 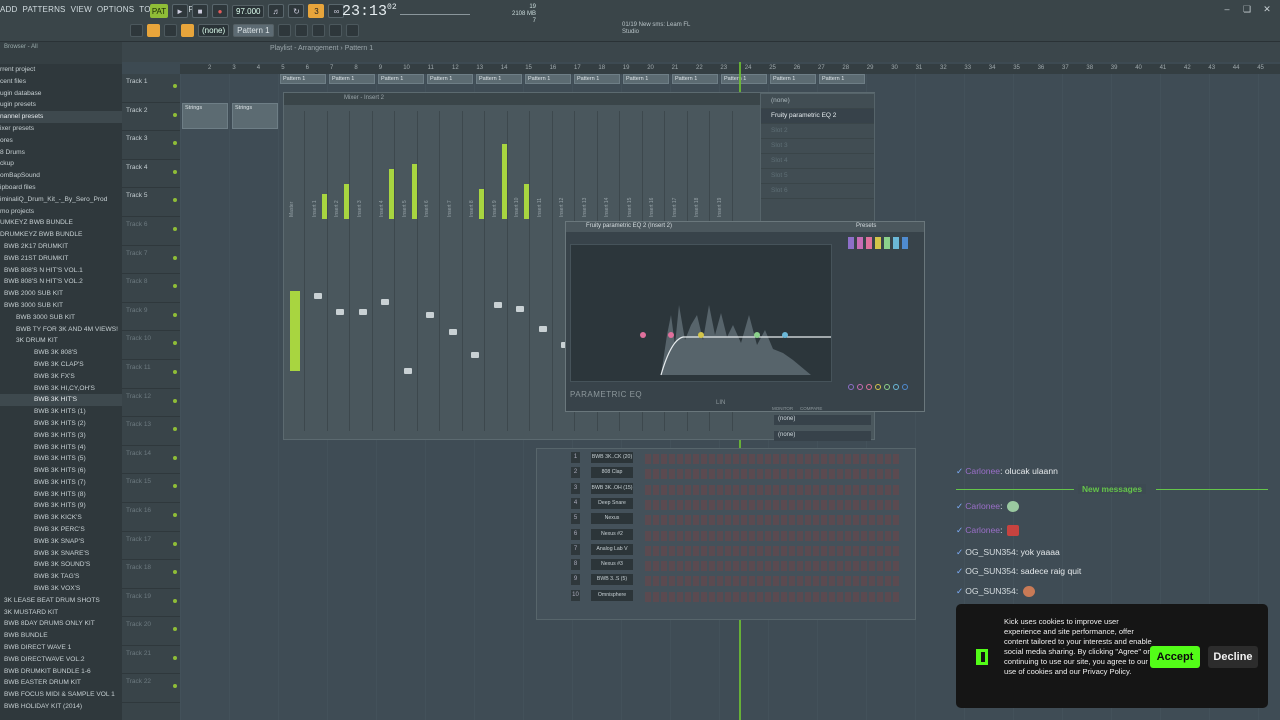 What do you see at coordinates (498, 271) in the screenshot?
I see `mixer-strip: Insert 9` at bounding box center [498, 271].